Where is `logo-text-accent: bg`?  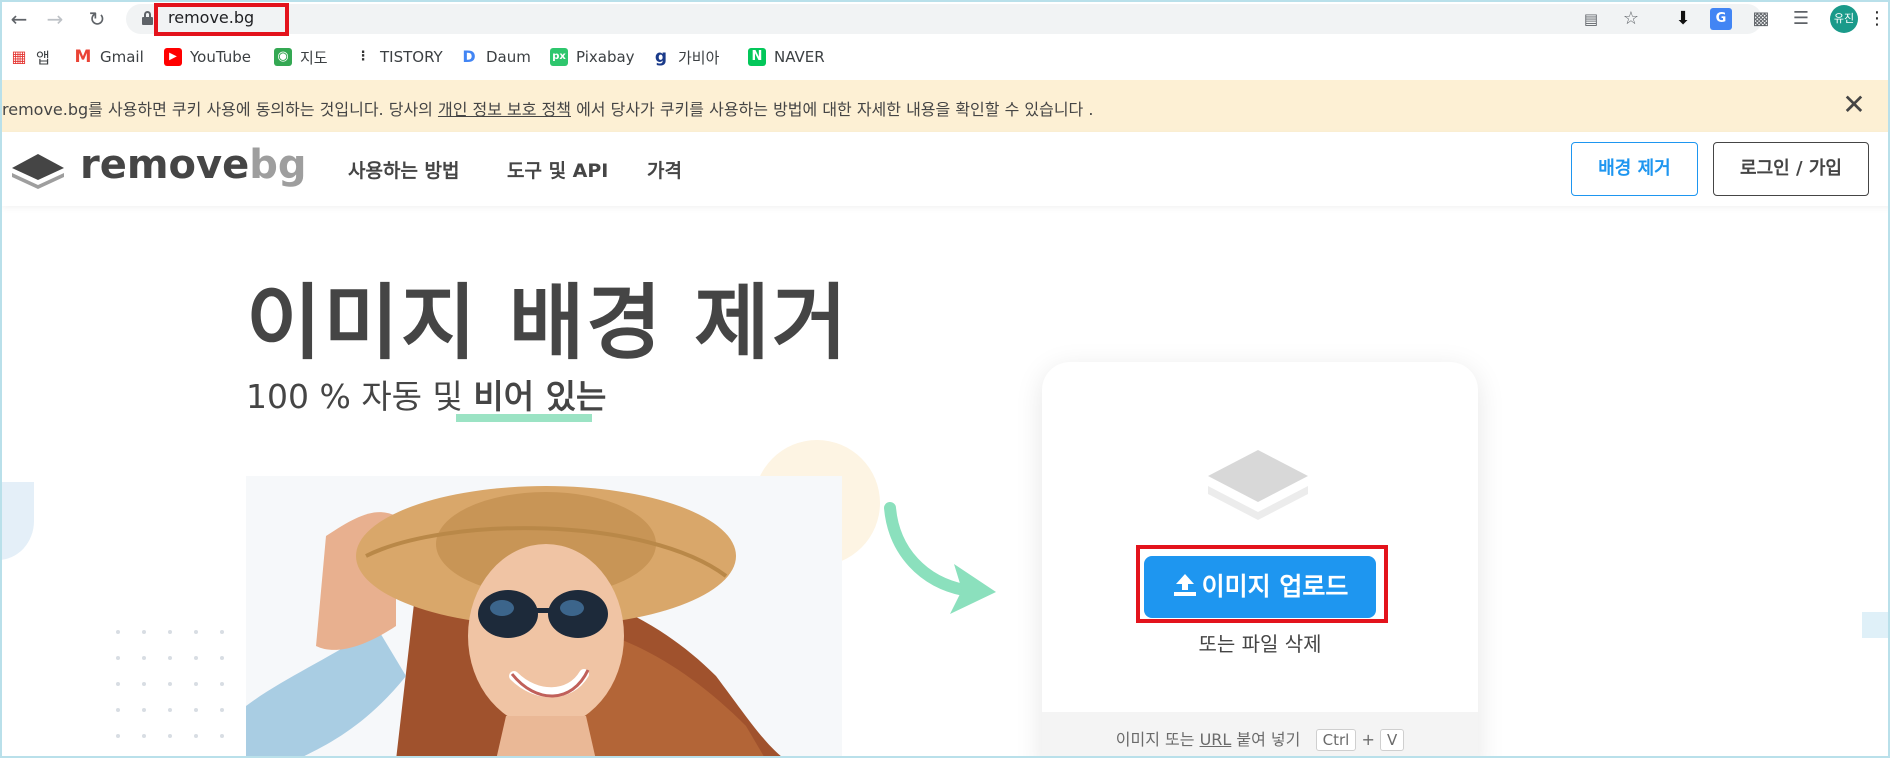
logo-text-accent: bg is located at coordinates (278, 165).